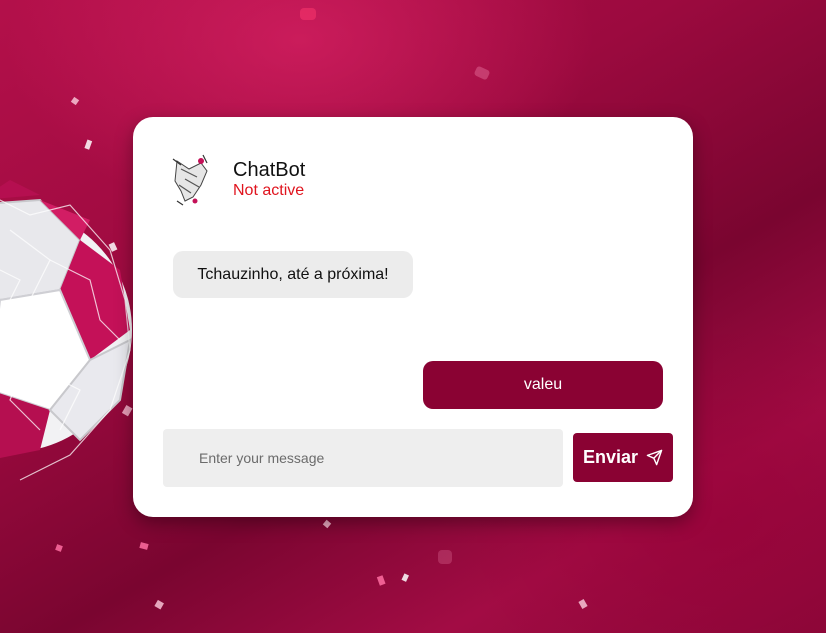  What do you see at coordinates (610, 457) in the screenshot?
I see `send-button-label: Enviar` at bounding box center [610, 457].